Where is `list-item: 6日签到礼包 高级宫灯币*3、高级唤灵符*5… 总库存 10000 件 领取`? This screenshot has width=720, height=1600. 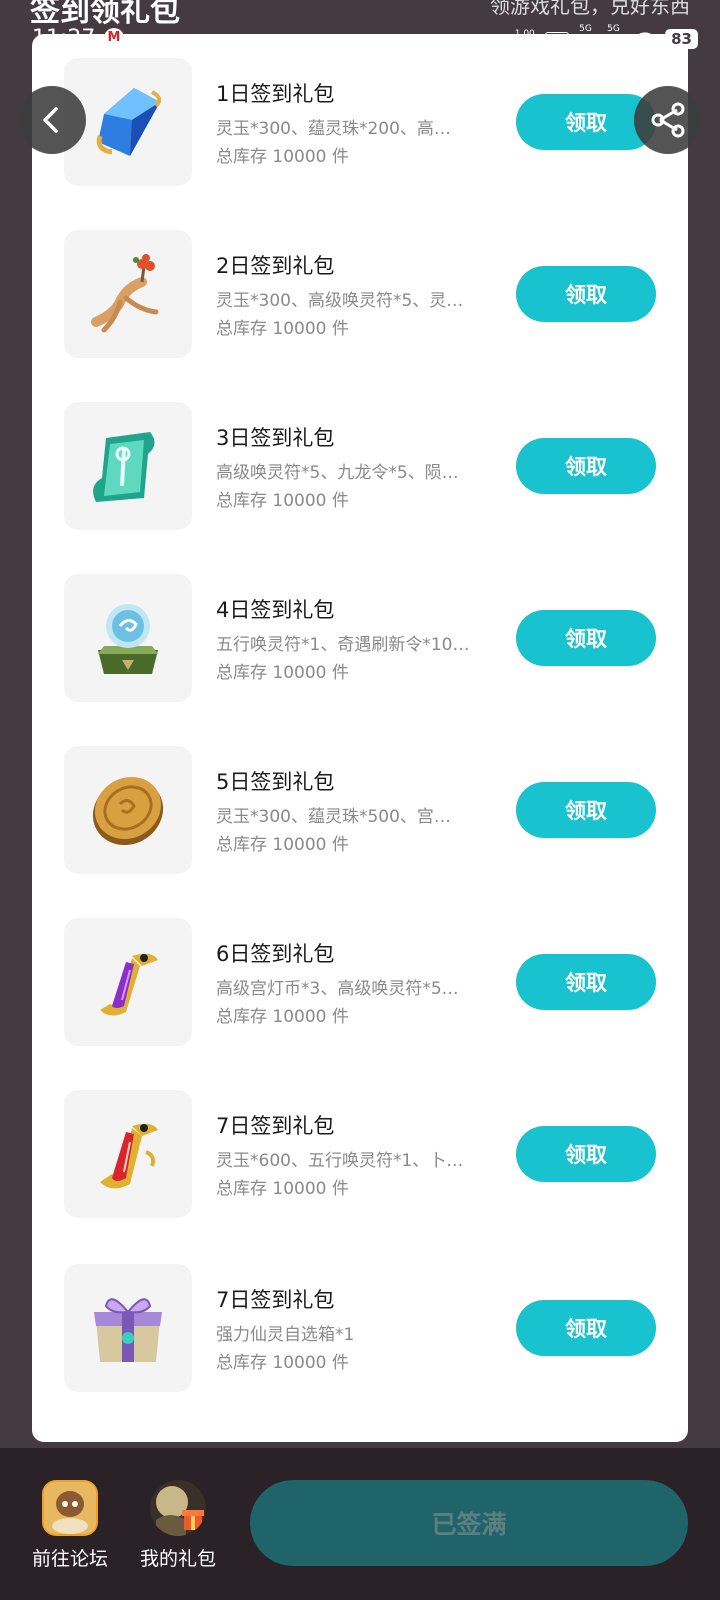
list-item: 6日签到礼包 高级宫灯币*3、高级唤灵符*5… 总库存 10000 件 领取 is located at coordinates (360, 982).